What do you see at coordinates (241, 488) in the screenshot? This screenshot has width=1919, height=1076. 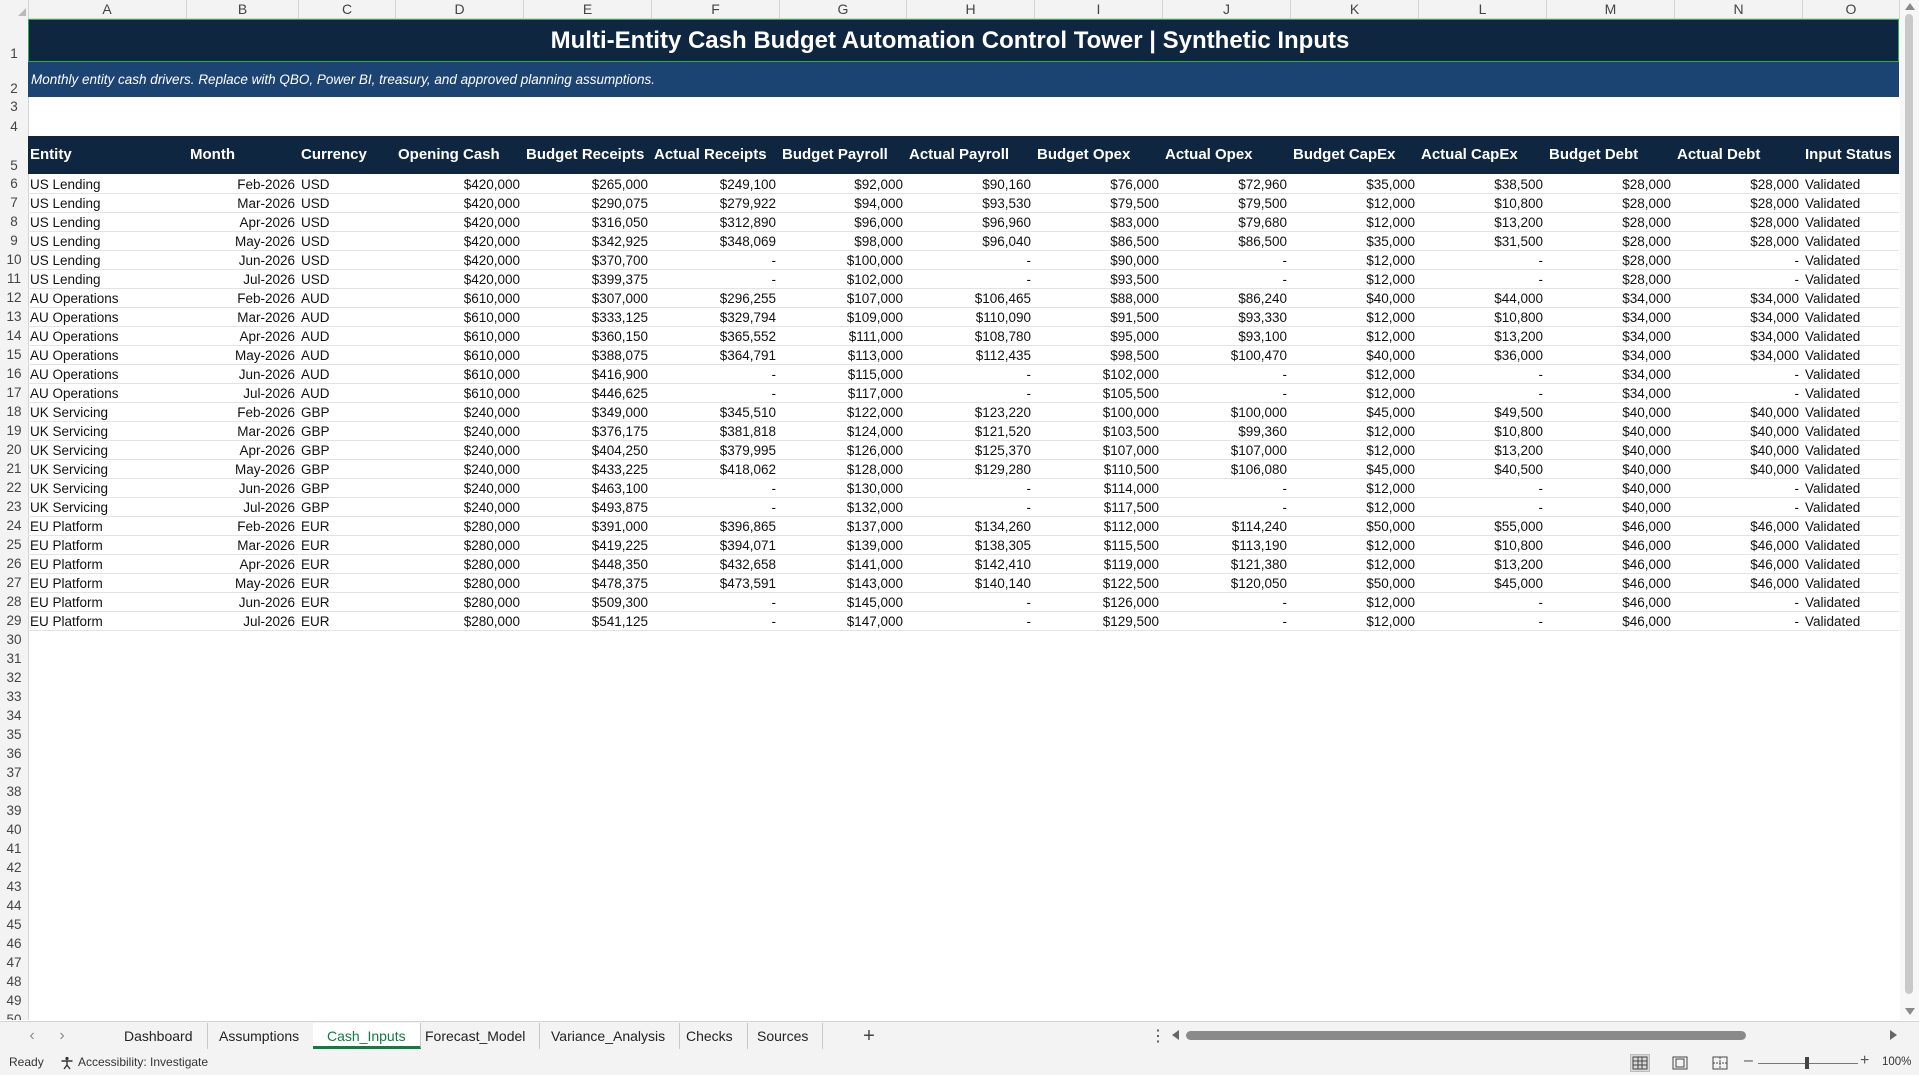 I see `cell-month: Jun-2026` at bounding box center [241, 488].